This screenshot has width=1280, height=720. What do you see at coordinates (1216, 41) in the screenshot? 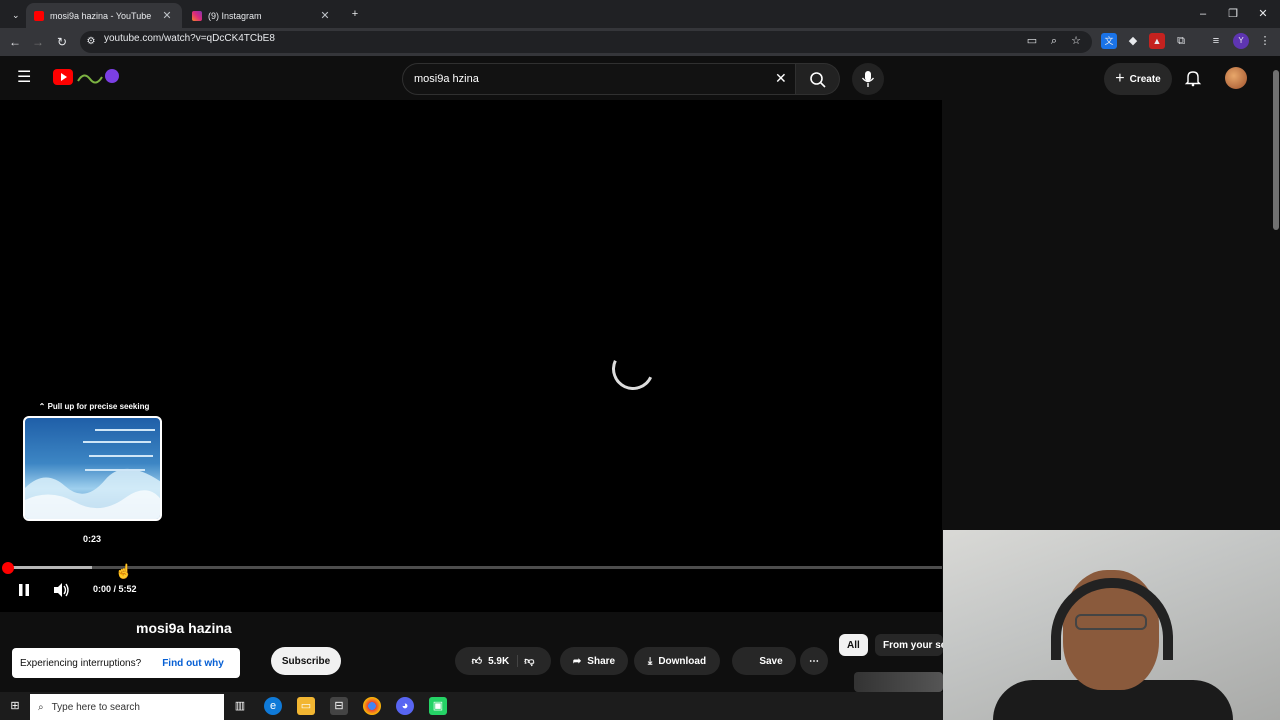
I see `reading-list-icon: ≡` at bounding box center [1216, 41].